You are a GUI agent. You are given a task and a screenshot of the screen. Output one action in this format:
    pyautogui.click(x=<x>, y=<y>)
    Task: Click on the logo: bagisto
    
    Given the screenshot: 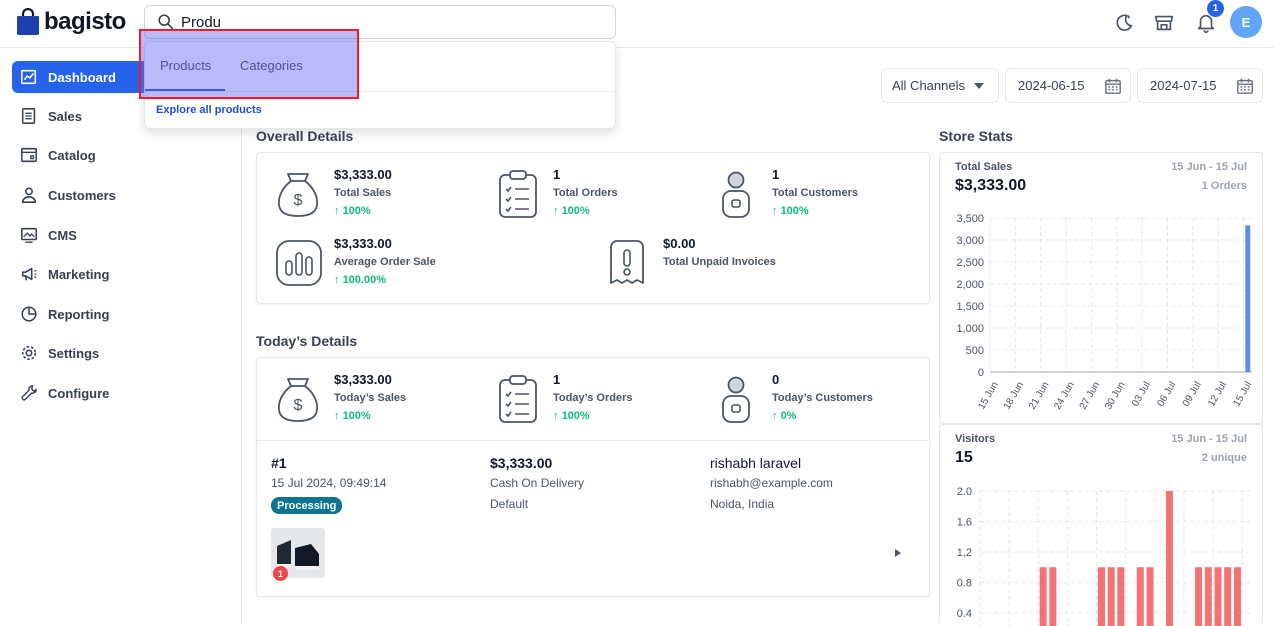 What is the action you would take?
    pyautogui.click(x=71, y=22)
    